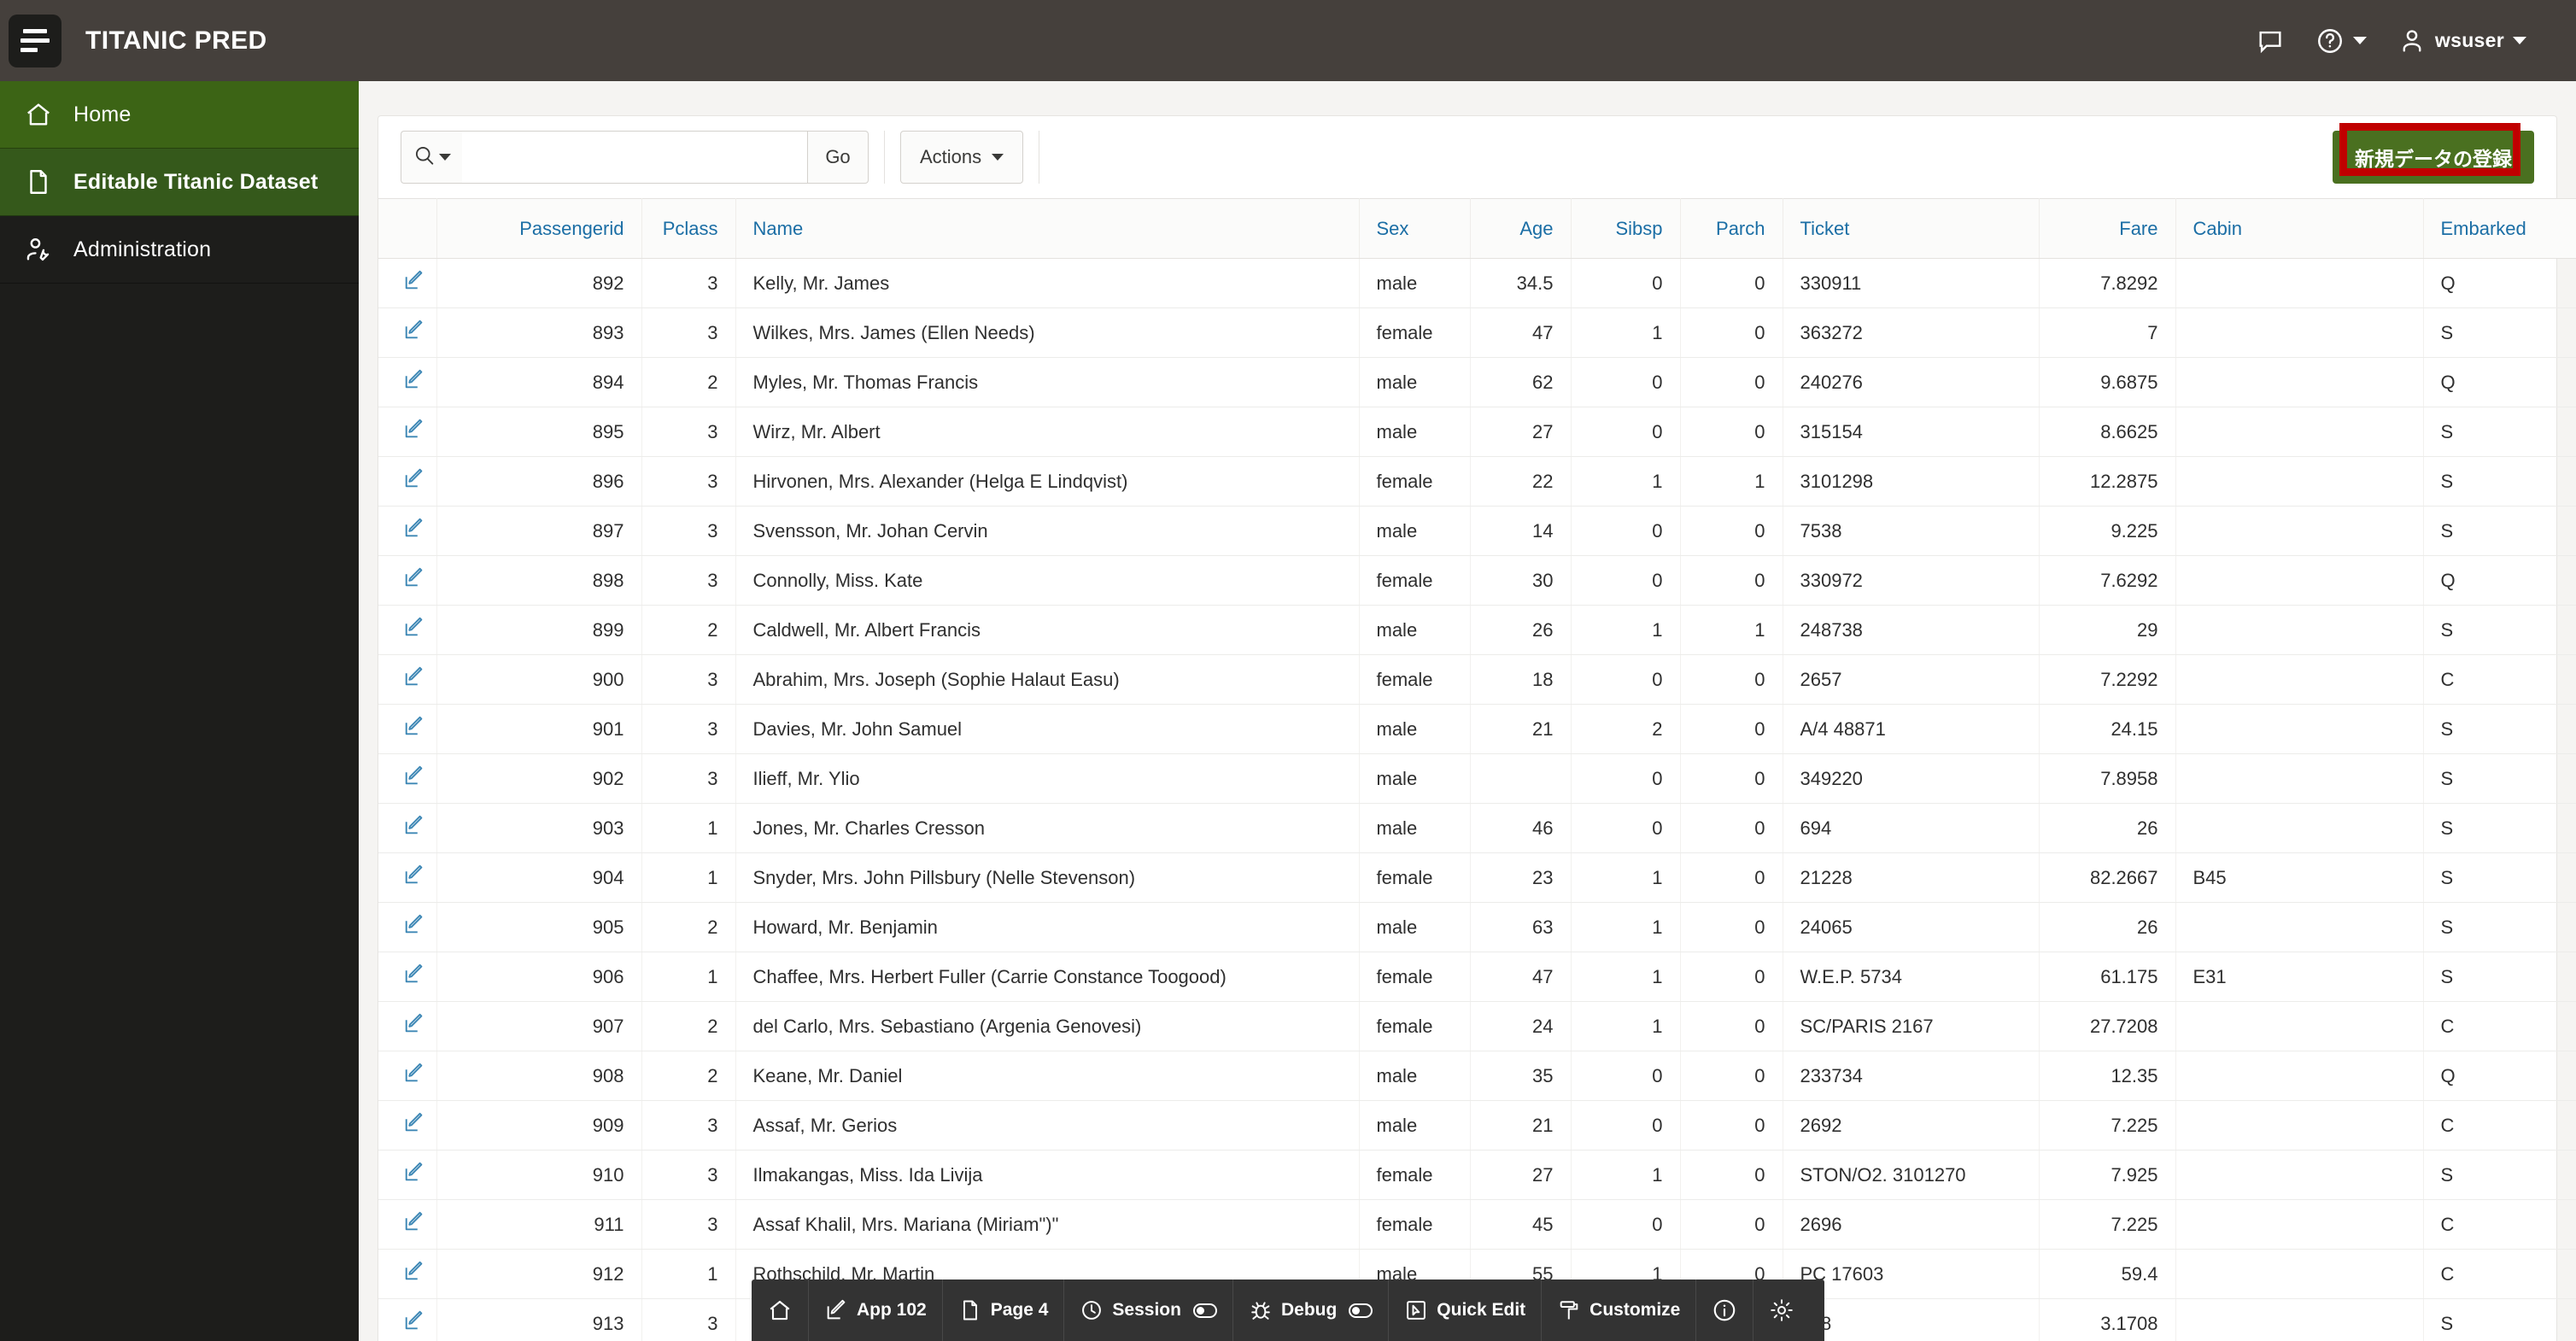 The height and width of the screenshot is (1341, 2576). Describe the element at coordinates (2270, 41) in the screenshot. I see `comments-button` at that location.